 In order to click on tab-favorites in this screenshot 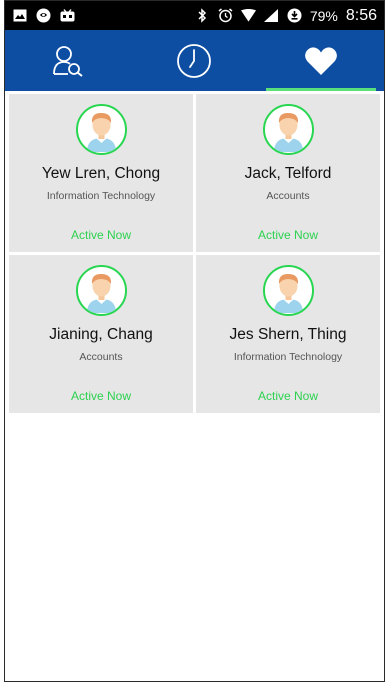, I will do `click(321, 60)`.